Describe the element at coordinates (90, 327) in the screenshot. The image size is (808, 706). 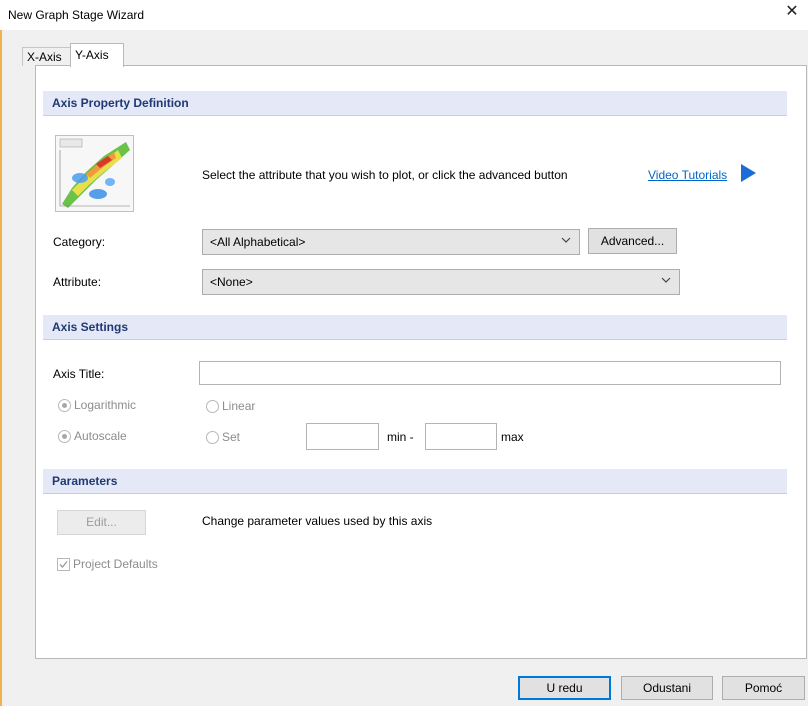
I see `axis-settings-title: Axis Settings` at that location.